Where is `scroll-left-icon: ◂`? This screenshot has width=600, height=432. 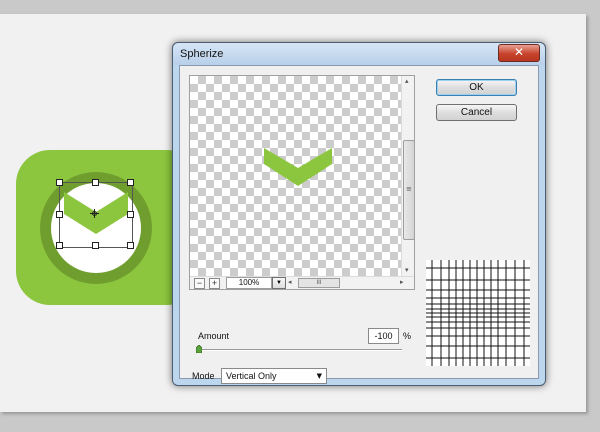
scroll-left-icon: ◂ is located at coordinates (290, 282).